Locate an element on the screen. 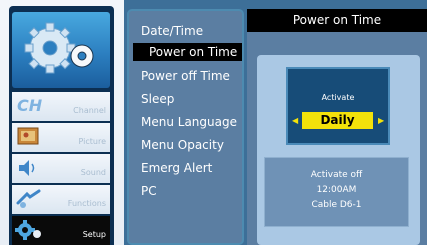 This screenshot has width=427, height=245. setup-hero-graphic is located at coordinates (61, 50).